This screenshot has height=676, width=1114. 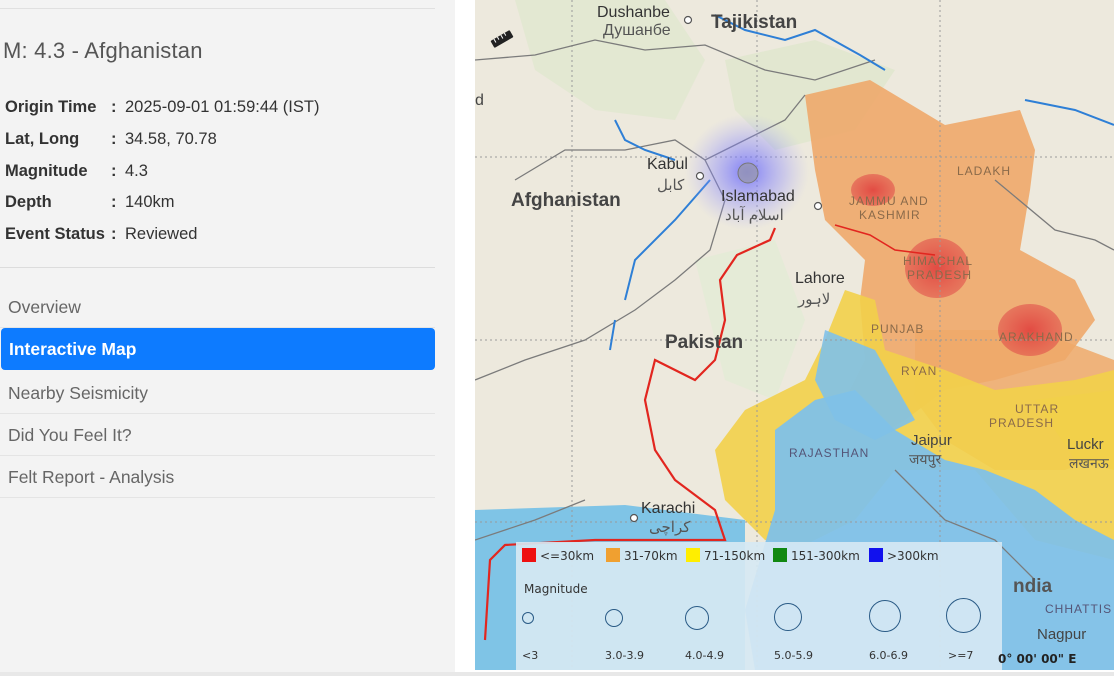 What do you see at coordinates (103, 50) in the screenshot?
I see `event-title: M: 4.3 - Afghanistan` at bounding box center [103, 50].